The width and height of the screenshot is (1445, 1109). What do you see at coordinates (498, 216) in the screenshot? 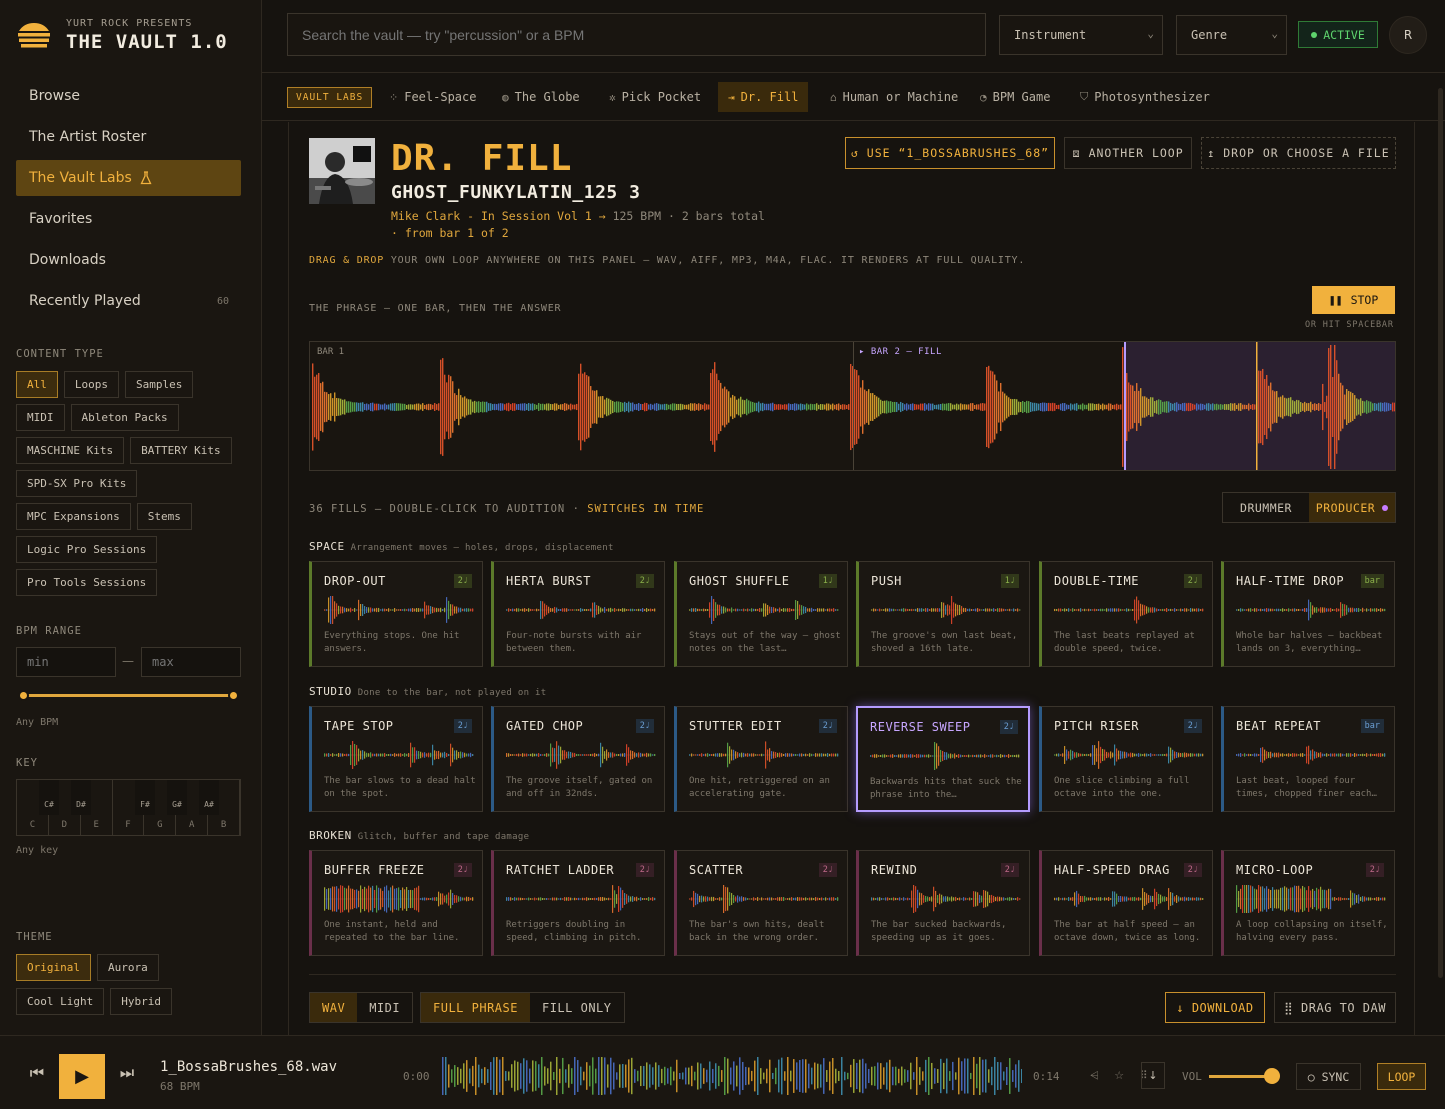
I see `artist-link: Mike Clark - In Session Vol 1 →` at bounding box center [498, 216].